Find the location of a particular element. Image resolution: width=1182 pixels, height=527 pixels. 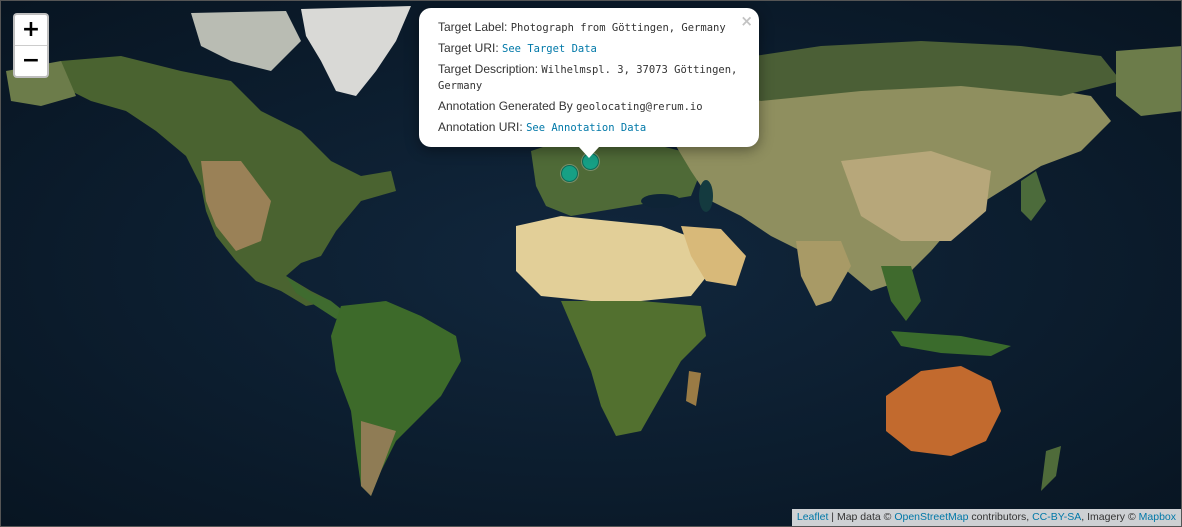

zoom-out-button: − is located at coordinates (31, 60).